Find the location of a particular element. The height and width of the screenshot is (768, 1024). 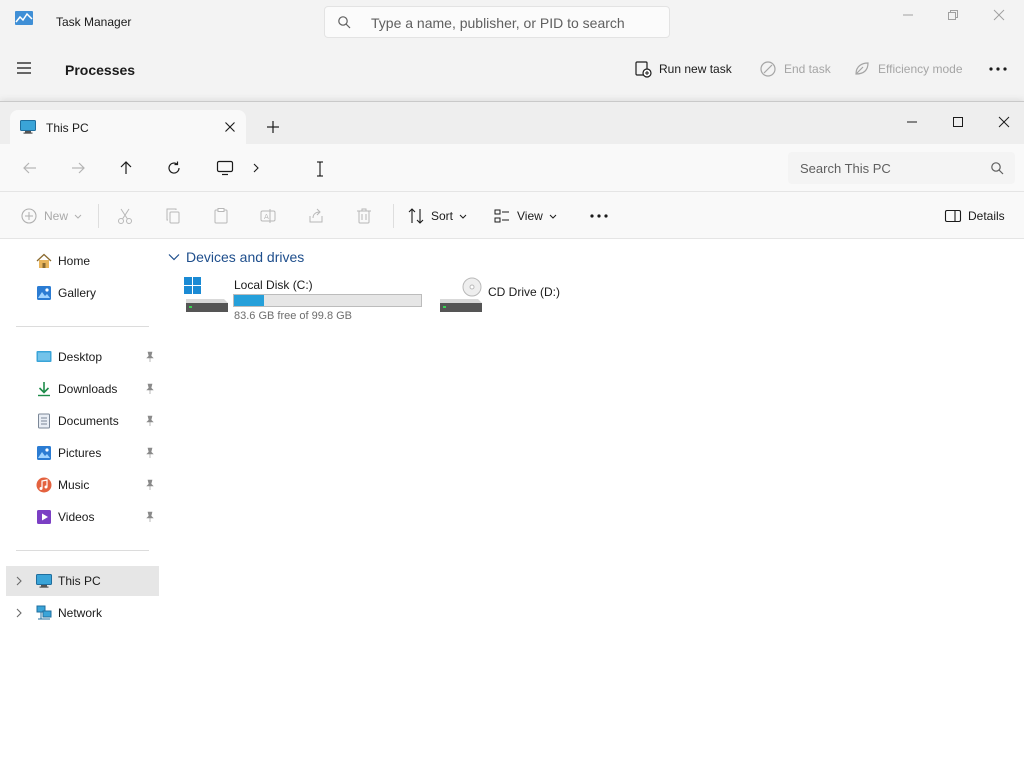

forward-button is located at coordinates (78, 168).